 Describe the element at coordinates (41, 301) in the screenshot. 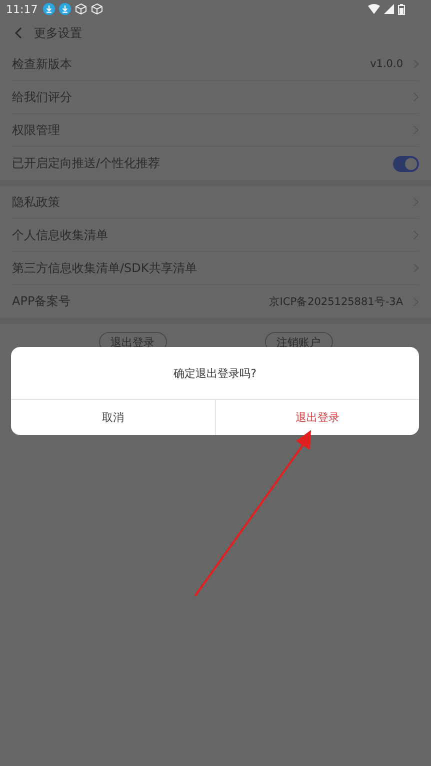

I see `setting-label: APP备案号` at that location.